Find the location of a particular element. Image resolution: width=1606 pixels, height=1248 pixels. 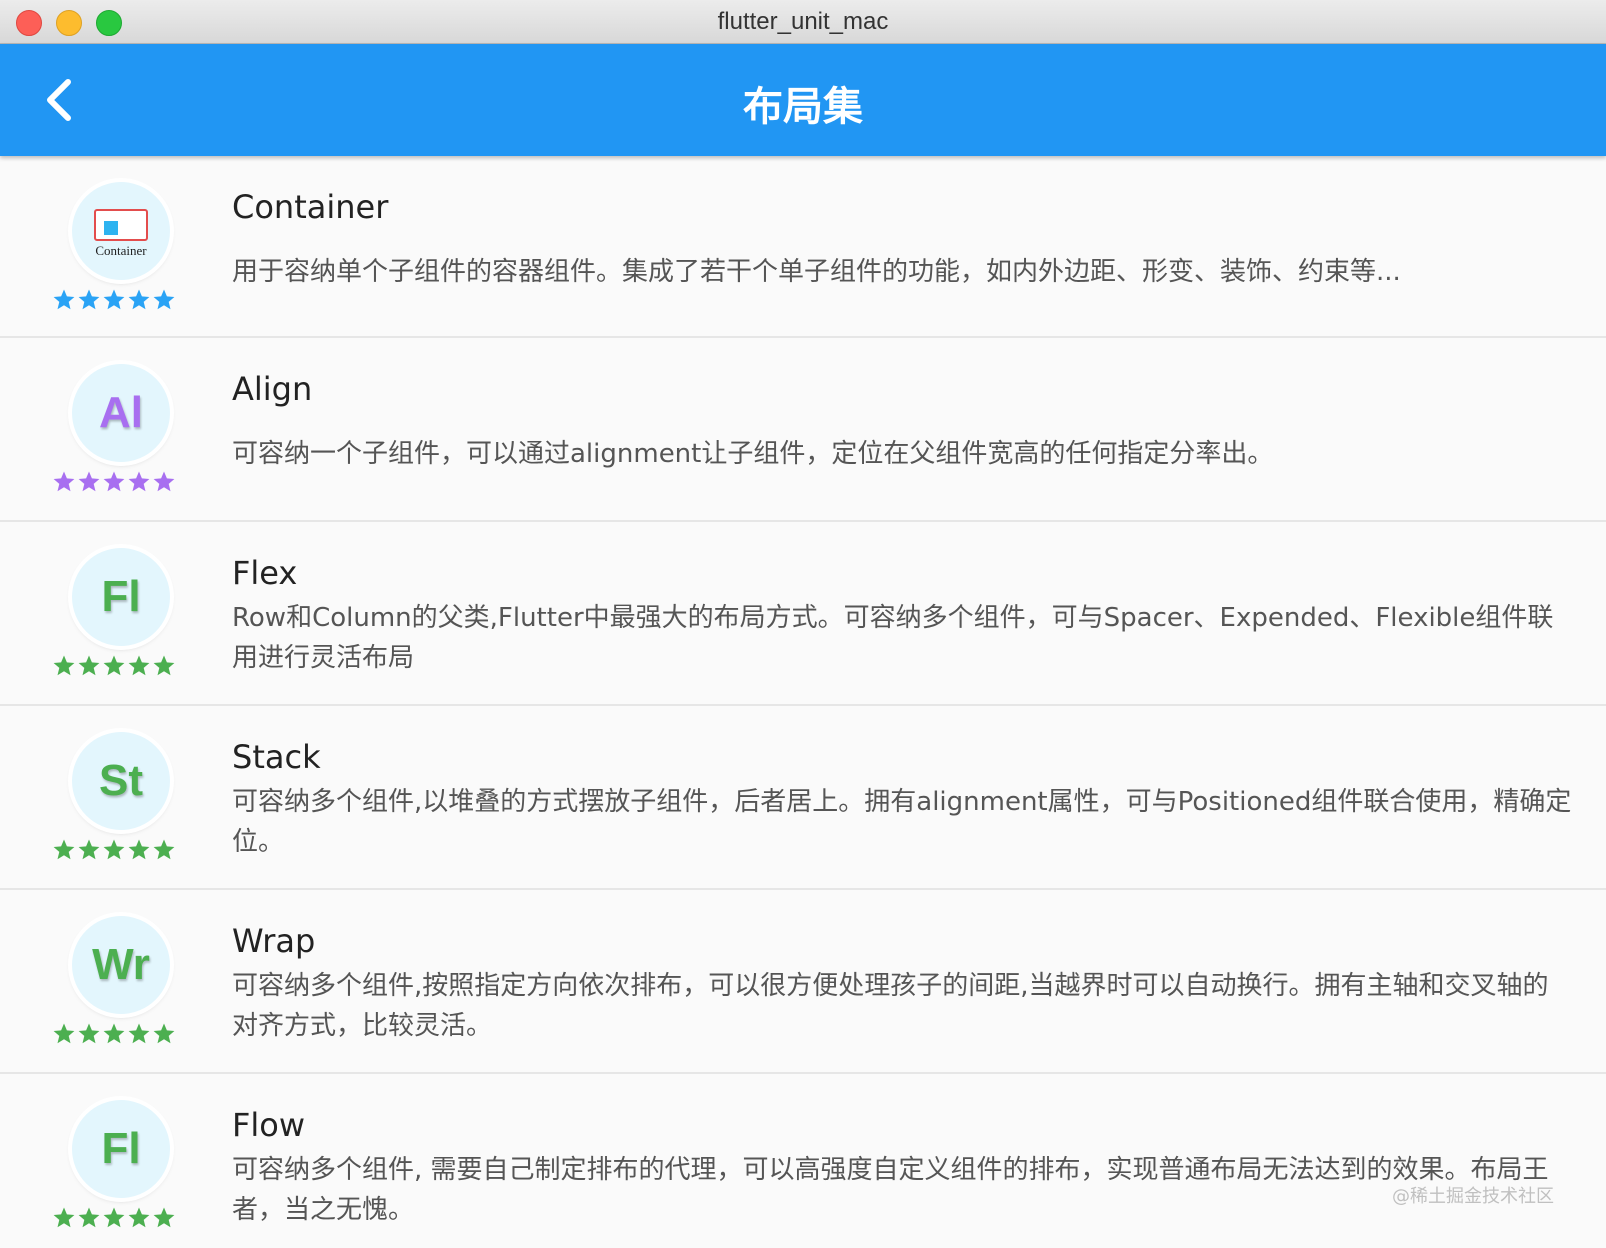

widget-name: Stack is located at coordinates (276, 757).